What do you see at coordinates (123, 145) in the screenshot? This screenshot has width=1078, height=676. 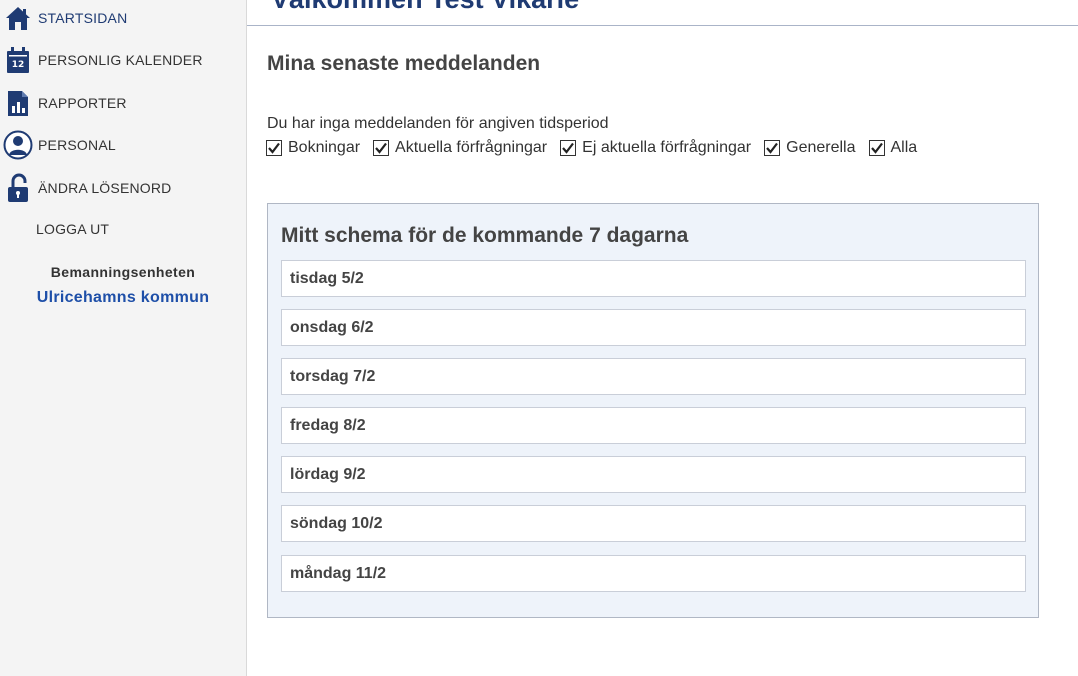 I see `sidebar-item-personal: PERSONAL` at bounding box center [123, 145].